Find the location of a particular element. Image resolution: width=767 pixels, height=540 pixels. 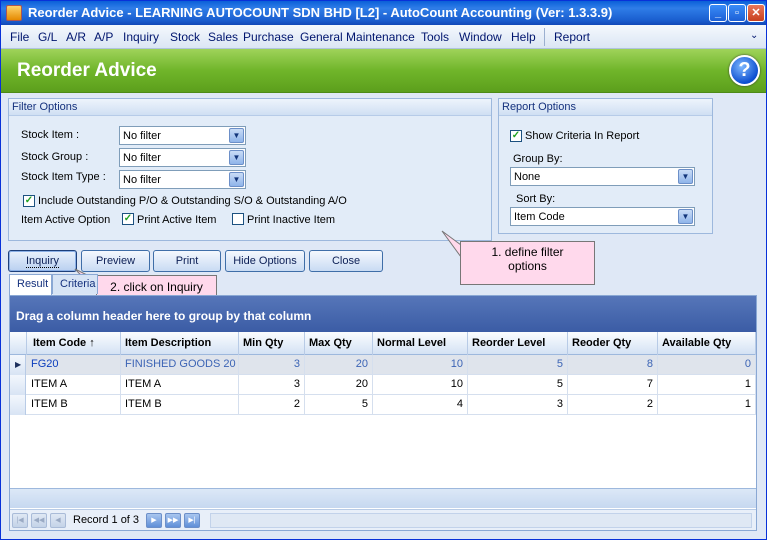

column-header-item-code: Item Code ↑ is located at coordinates (74, 343).